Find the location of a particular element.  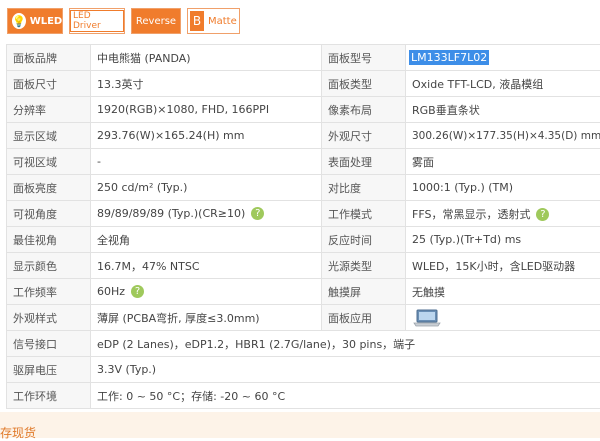

spec-value: RGB垂直条状 is located at coordinates (503, 110).